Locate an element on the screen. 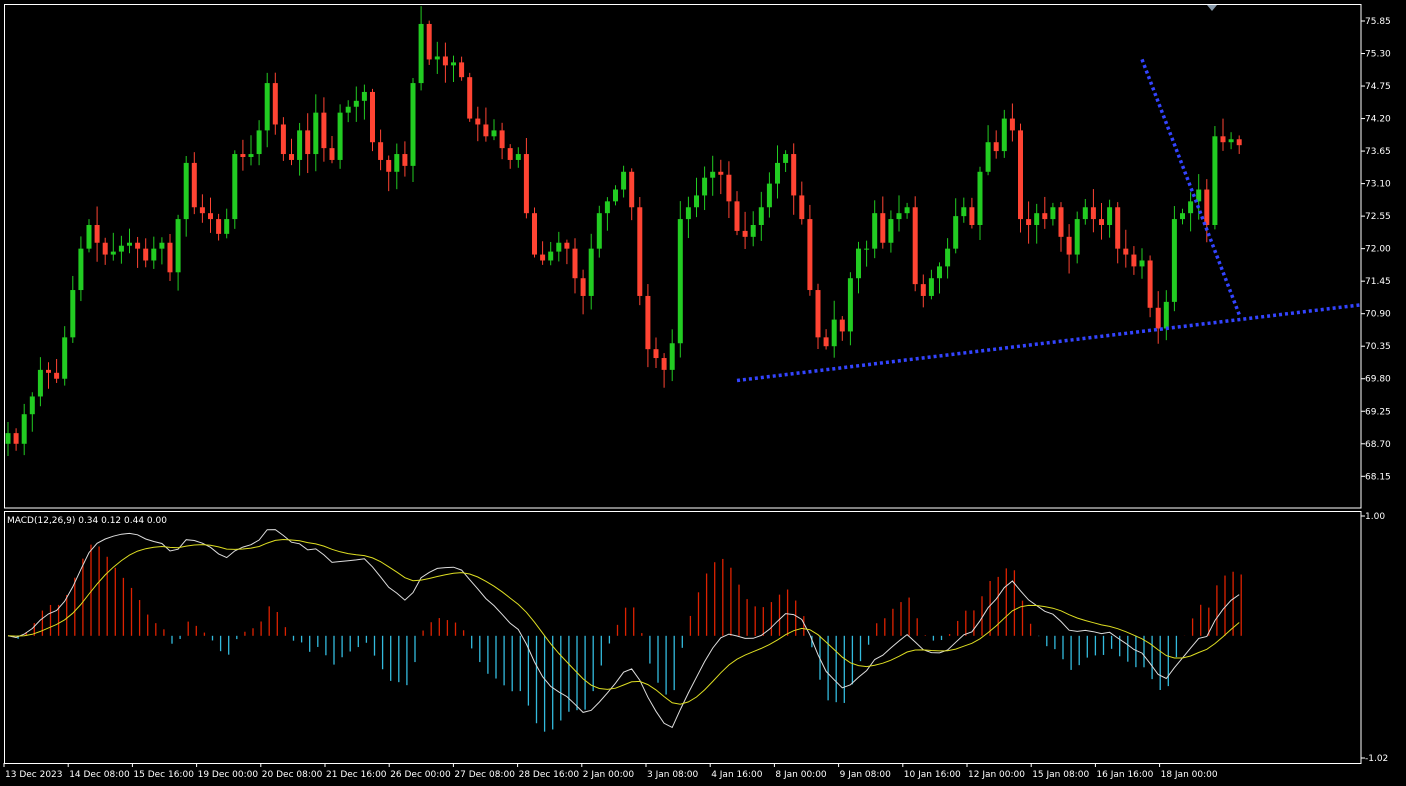 The image size is (1406, 786). time-tick-label: 27 Dec 08:00 is located at coordinates (484, 775).